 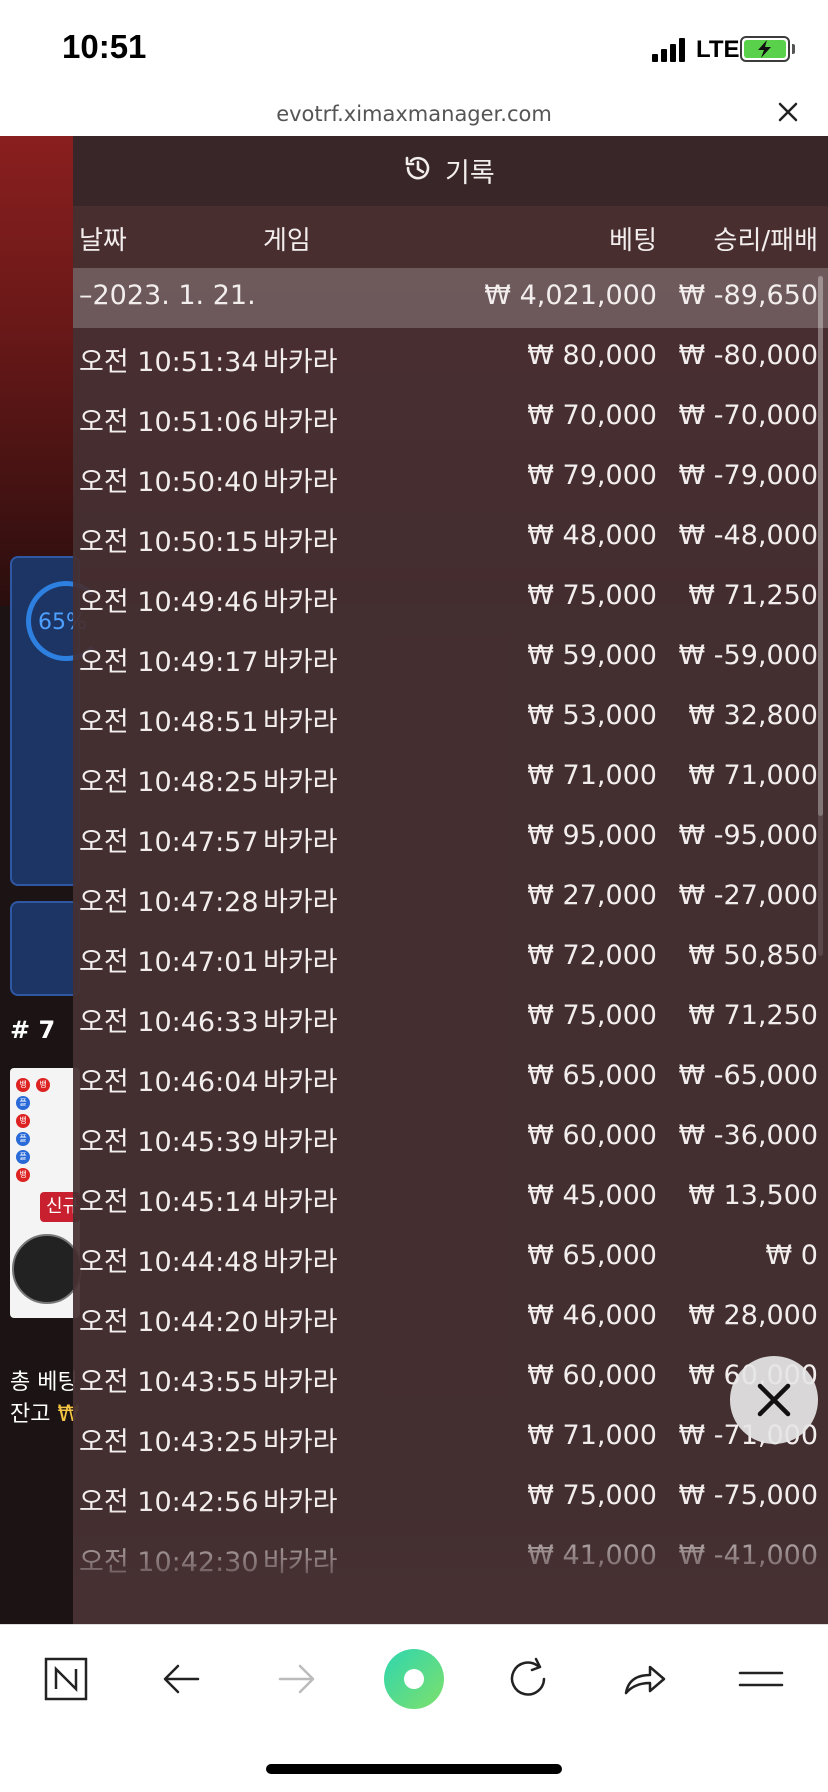 What do you see at coordinates (450, 1198) in the screenshot?
I see `history-row: 오전 10:45:14 바카라 ₩ 45,000 ₩ 13,500` at bounding box center [450, 1198].